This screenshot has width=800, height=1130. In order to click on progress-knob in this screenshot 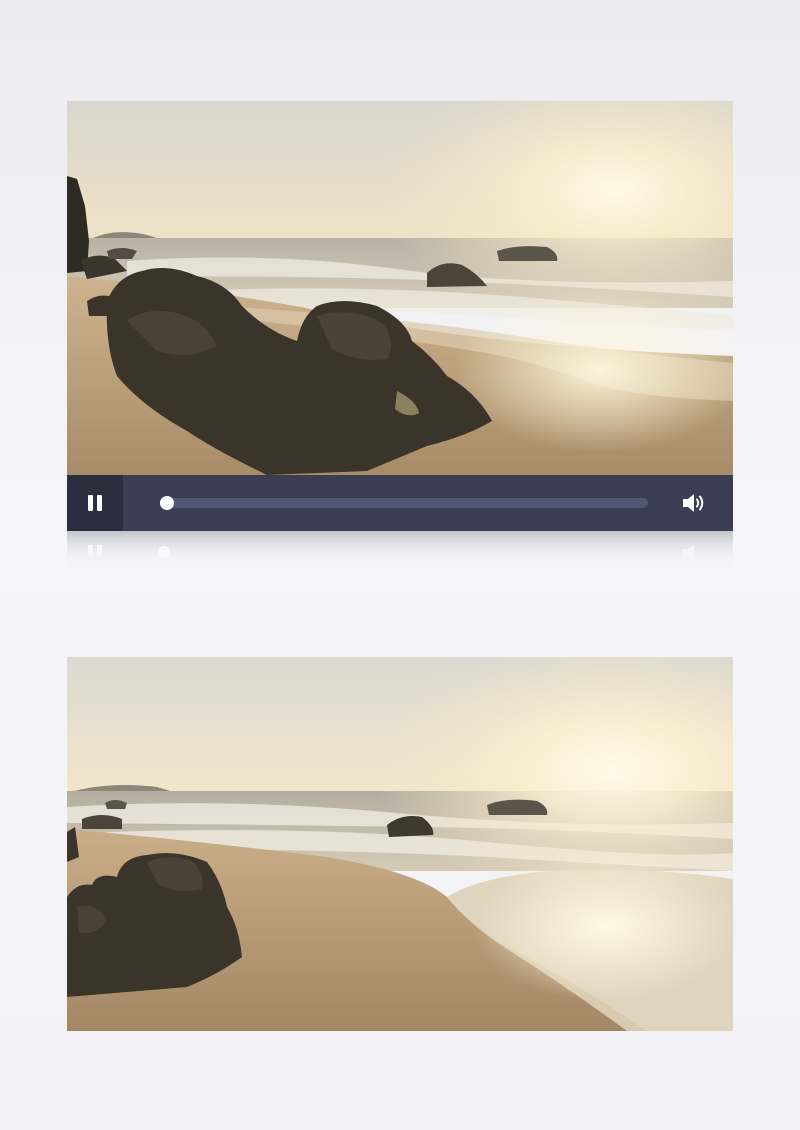, I will do `click(167, 503)`.